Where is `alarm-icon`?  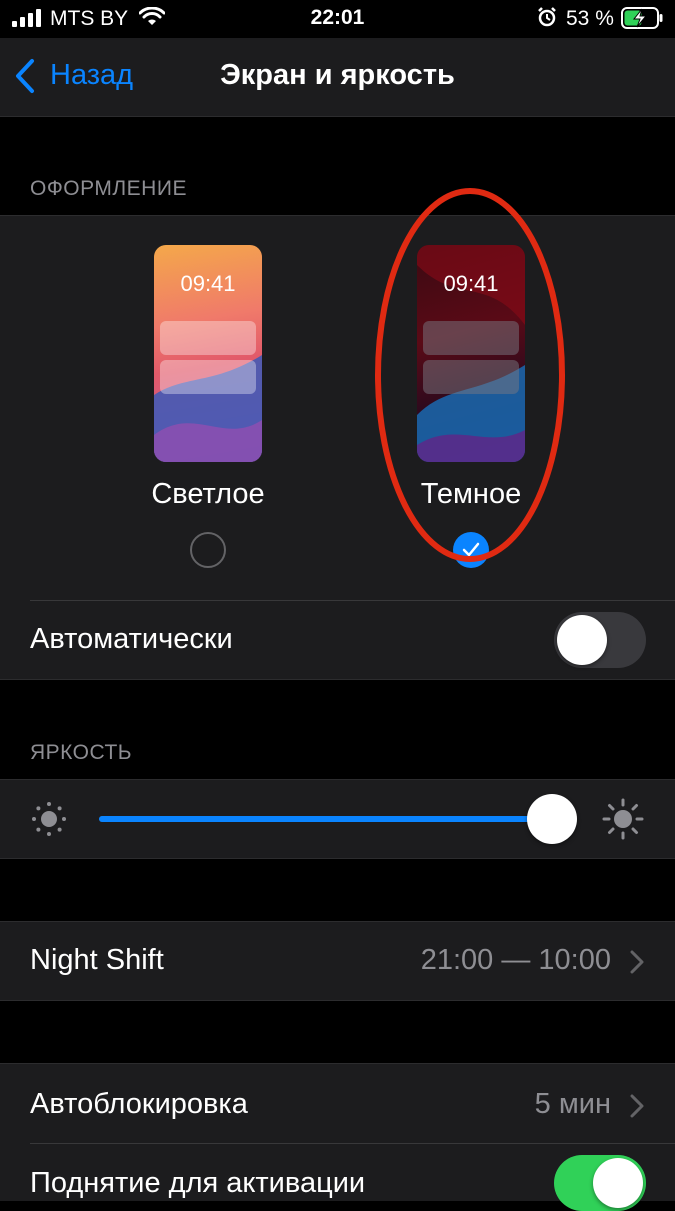
alarm-icon is located at coordinates (547, 17).